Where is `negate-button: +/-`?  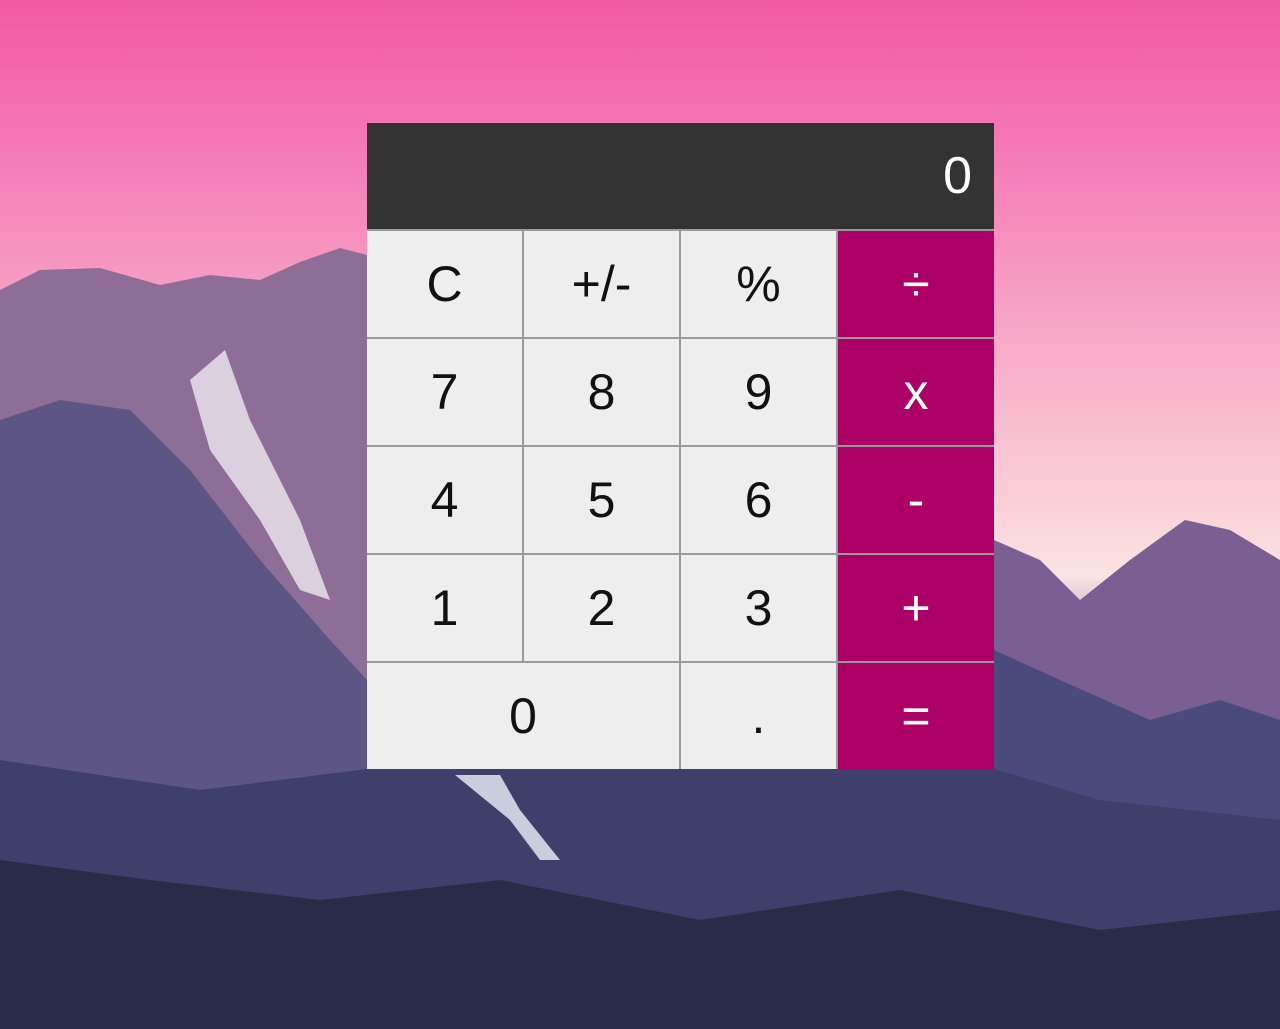 negate-button: +/- is located at coordinates (601, 284).